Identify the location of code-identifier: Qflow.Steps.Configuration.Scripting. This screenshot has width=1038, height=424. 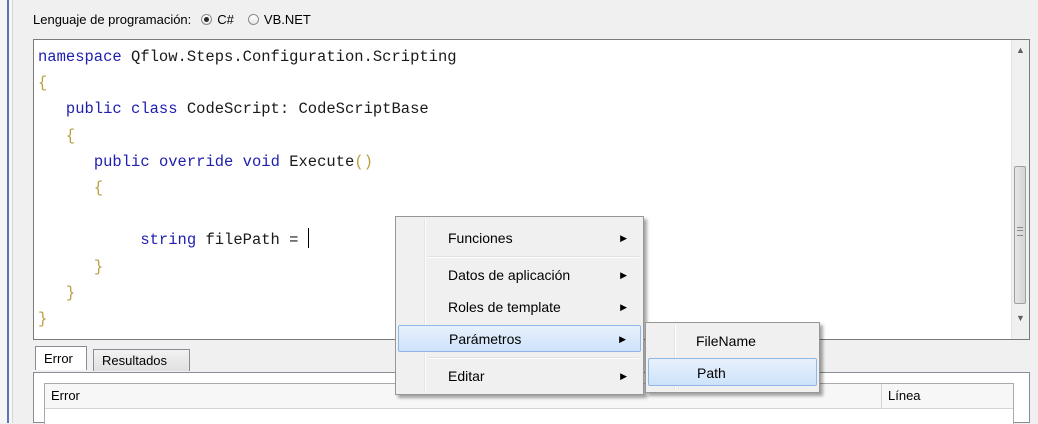
(289, 57).